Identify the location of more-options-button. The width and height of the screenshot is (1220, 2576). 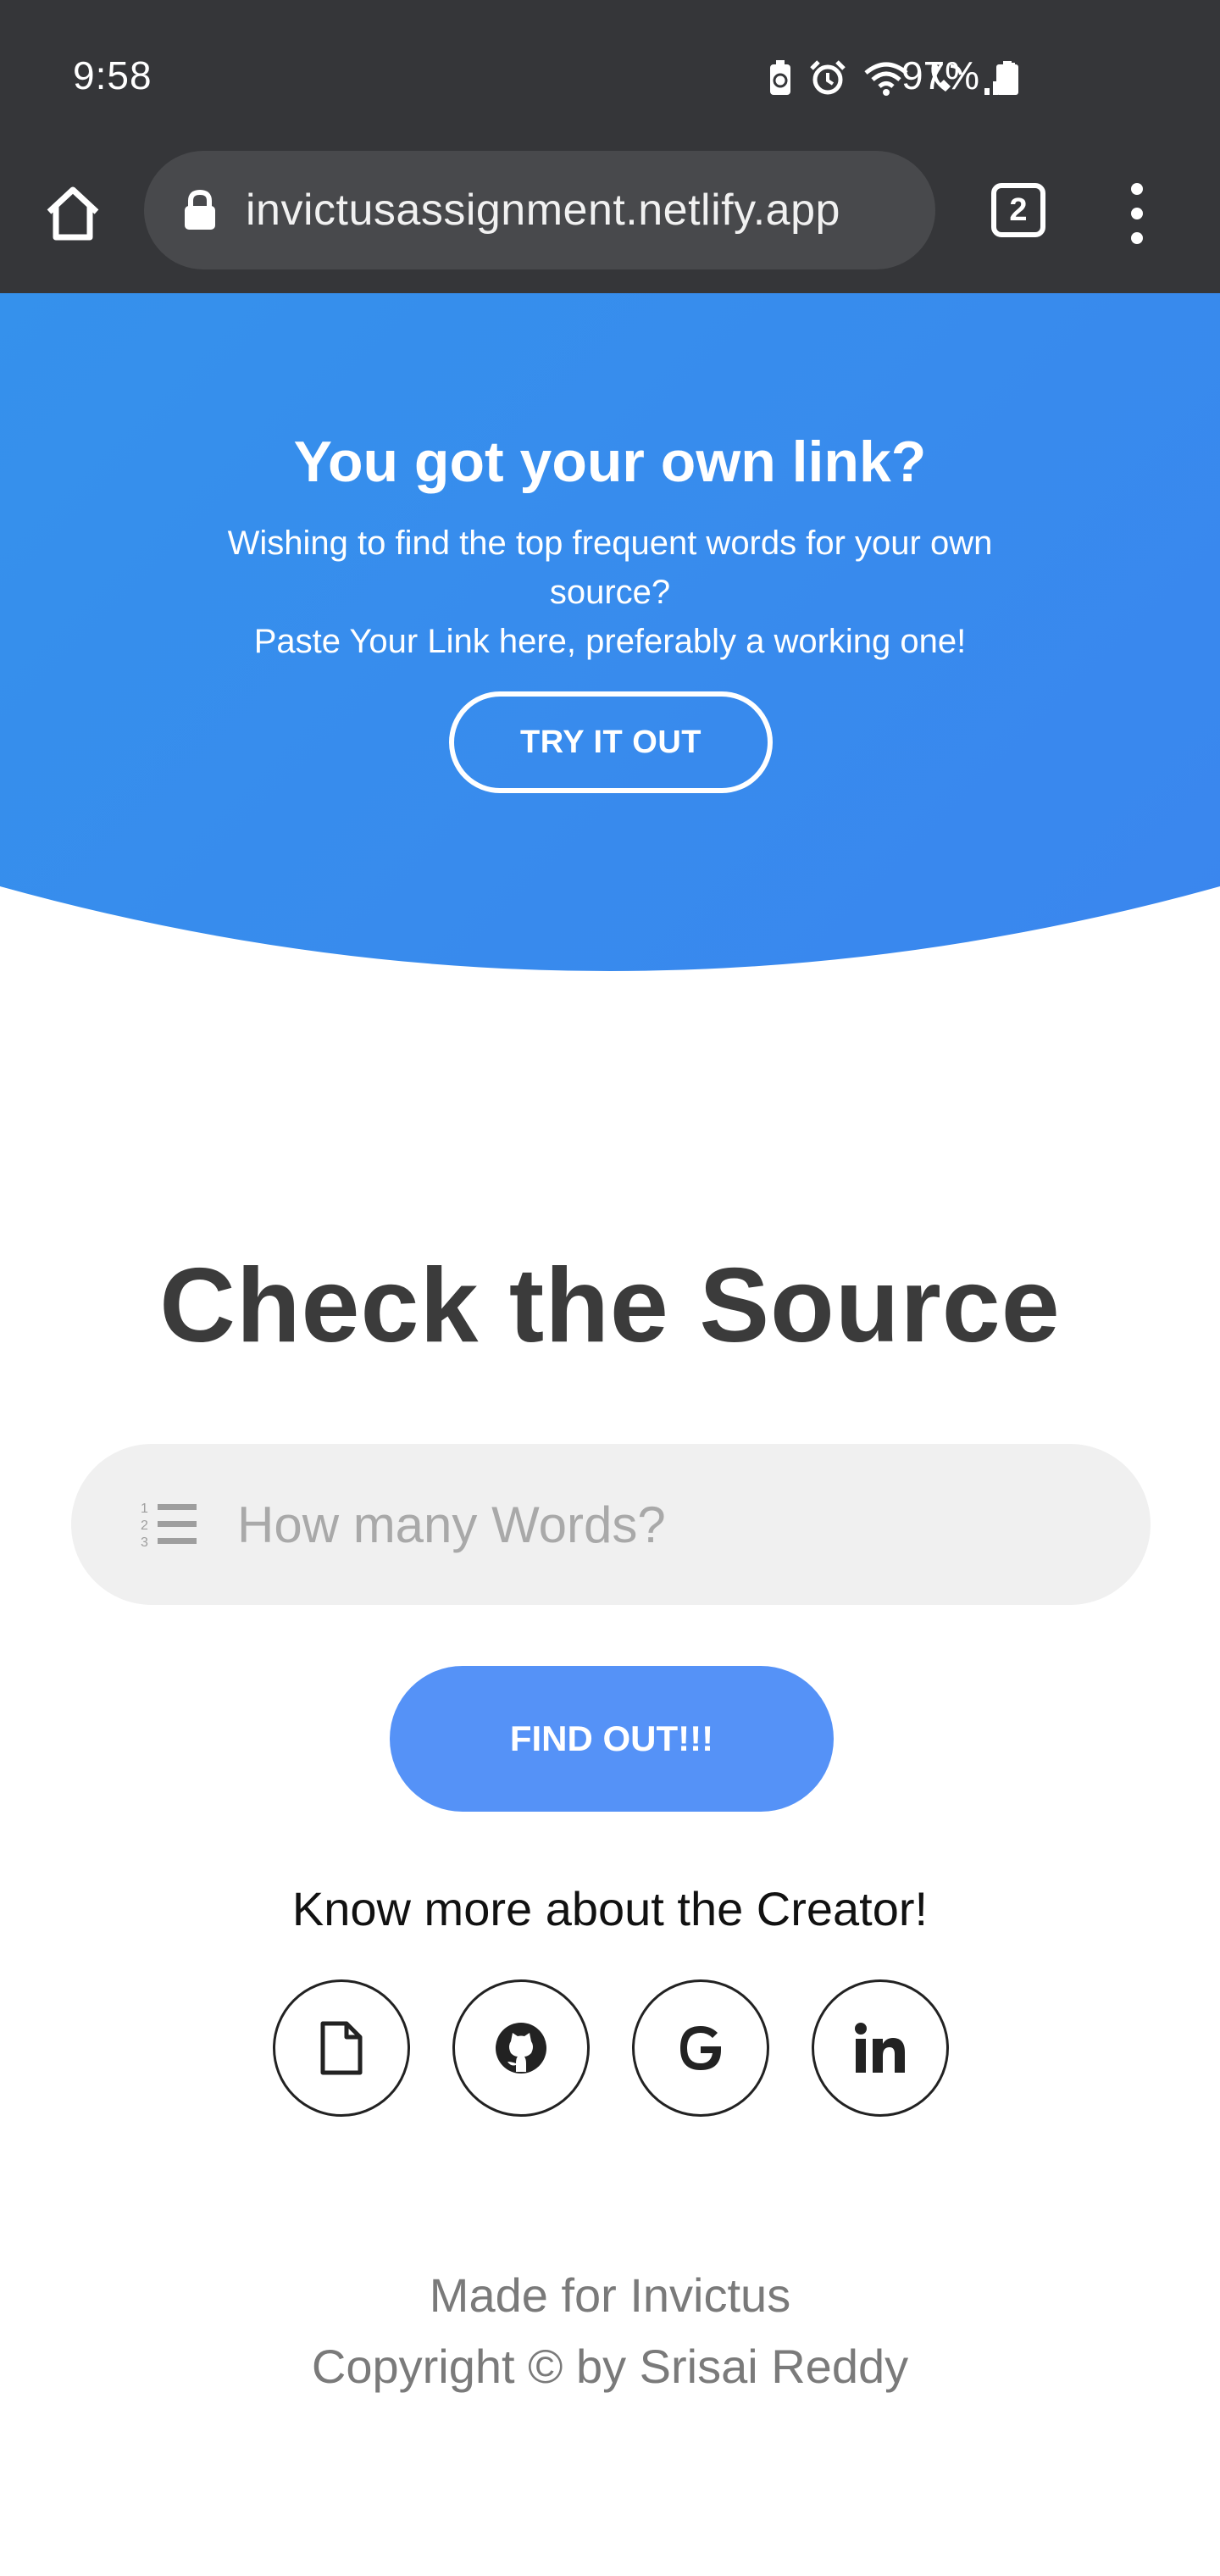
(1137, 213).